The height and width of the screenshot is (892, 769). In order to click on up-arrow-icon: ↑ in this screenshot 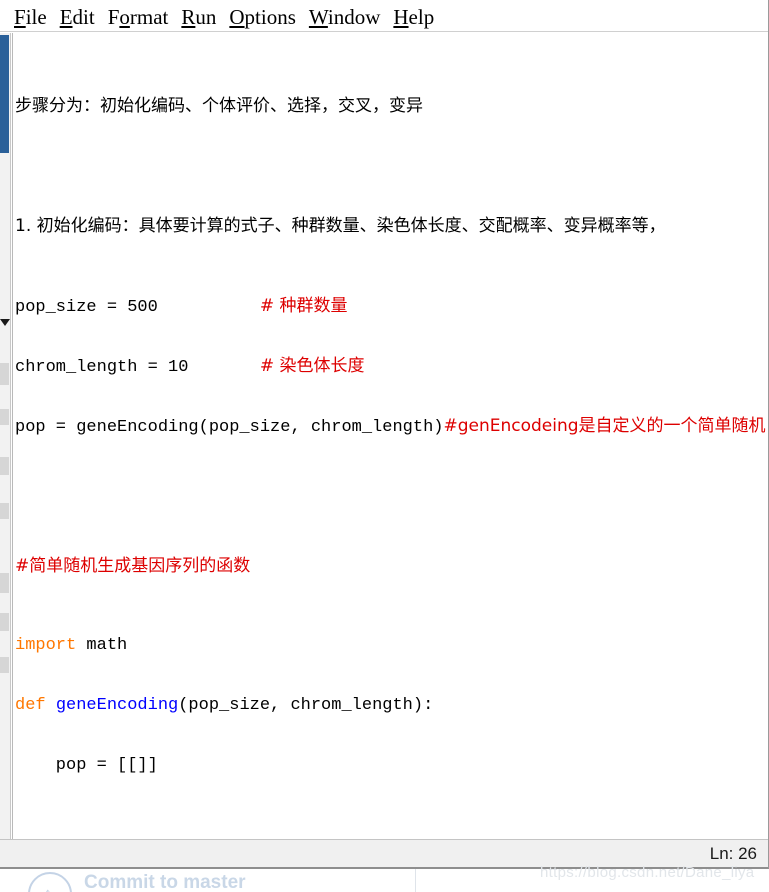, I will do `click(48, 889)`.